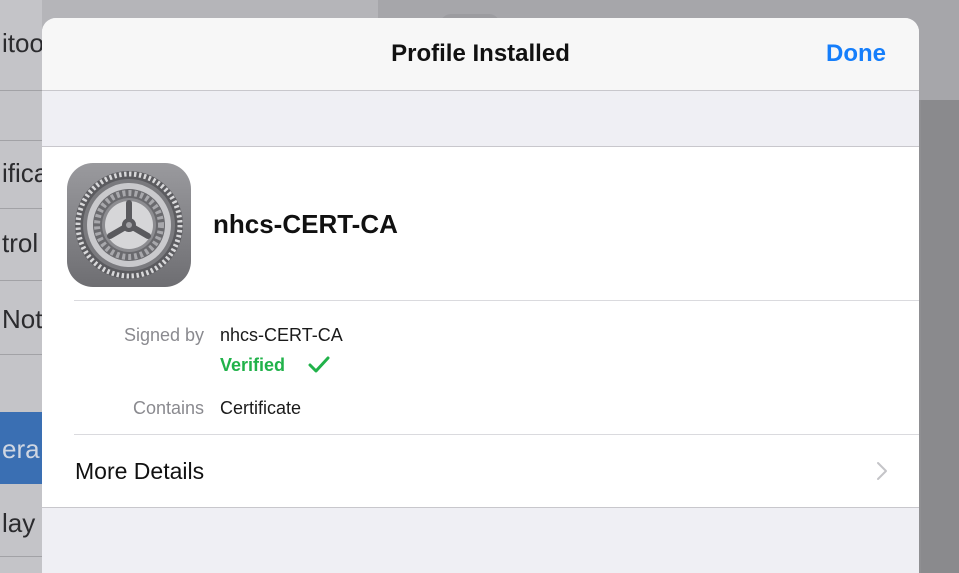 This screenshot has height=573, width=959. Describe the element at coordinates (21, 174) in the screenshot. I see `background-row: ifica` at that location.